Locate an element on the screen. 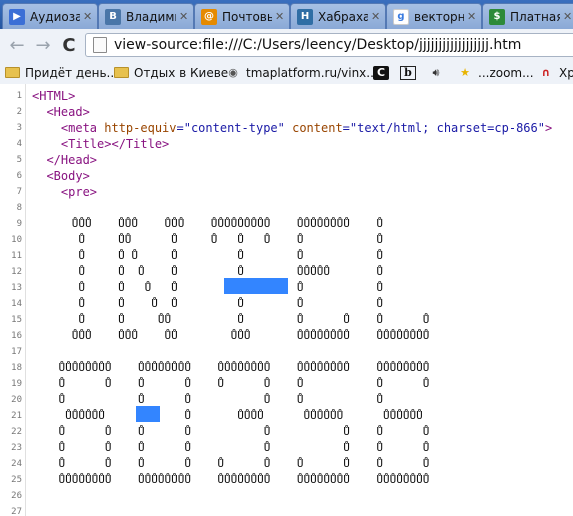  line-number: 4 is located at coordinates (19, 144).